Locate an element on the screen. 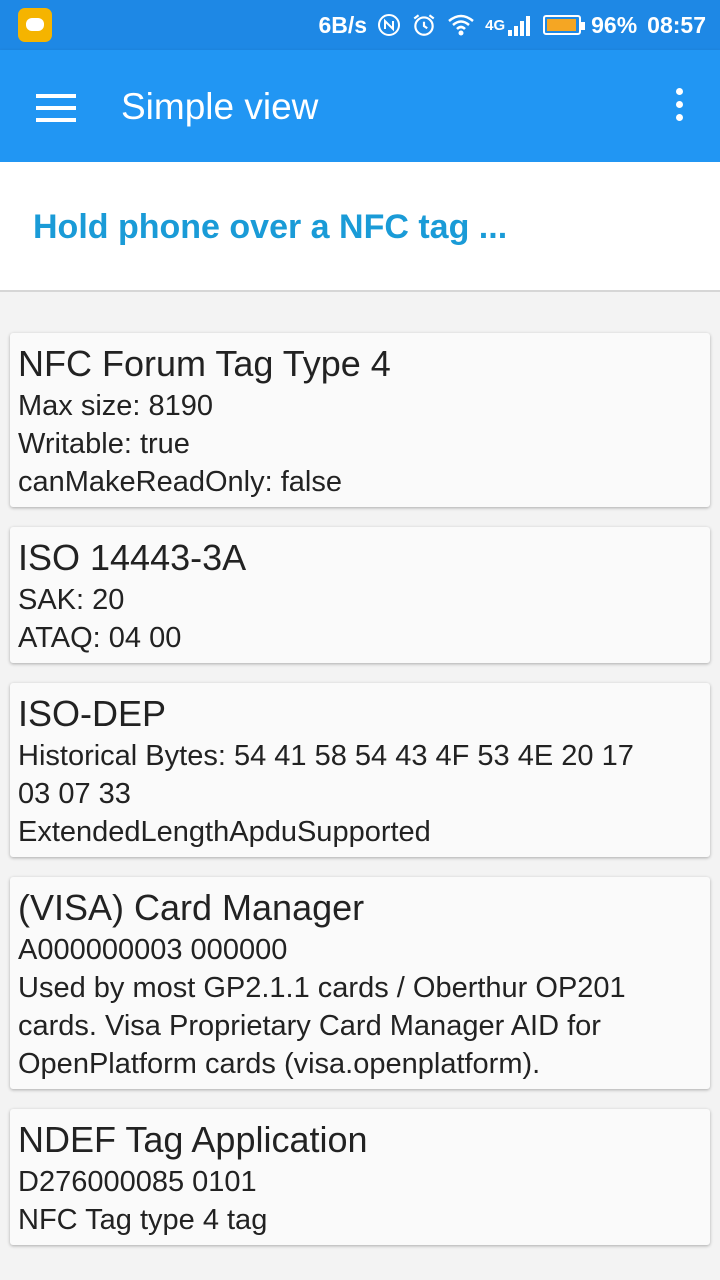 The width and height of the screenshot is (720, 1280). battery-fill is located at coordinates (561, 25).